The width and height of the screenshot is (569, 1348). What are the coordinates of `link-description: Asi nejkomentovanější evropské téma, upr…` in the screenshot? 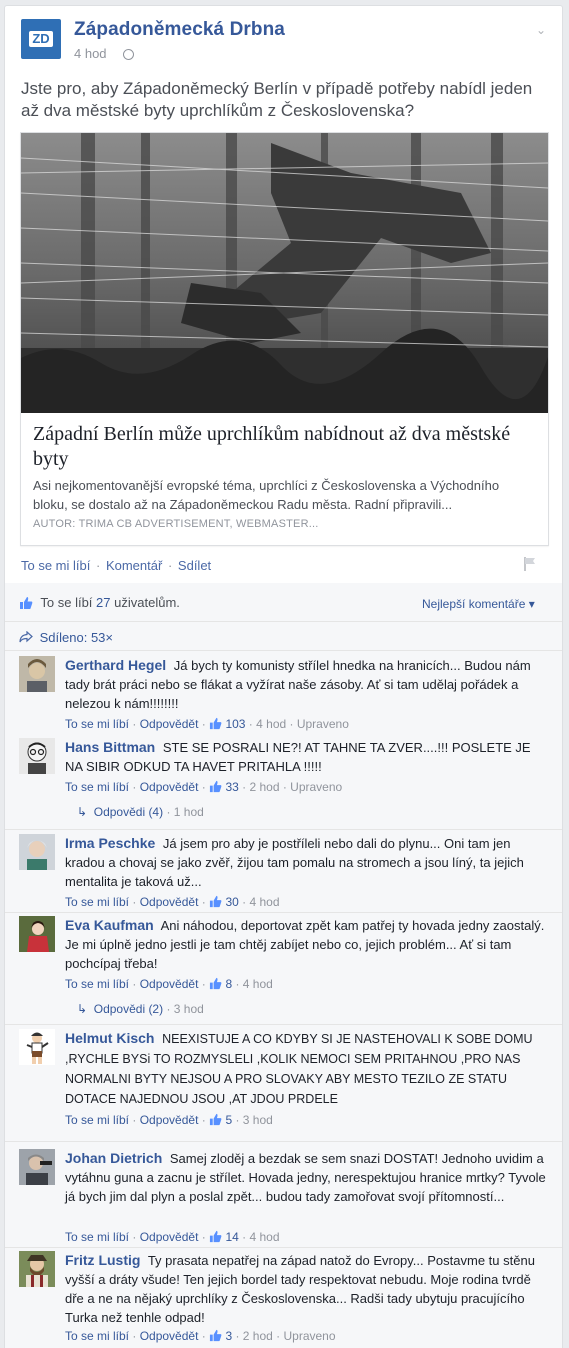 It's located at (266, 495).